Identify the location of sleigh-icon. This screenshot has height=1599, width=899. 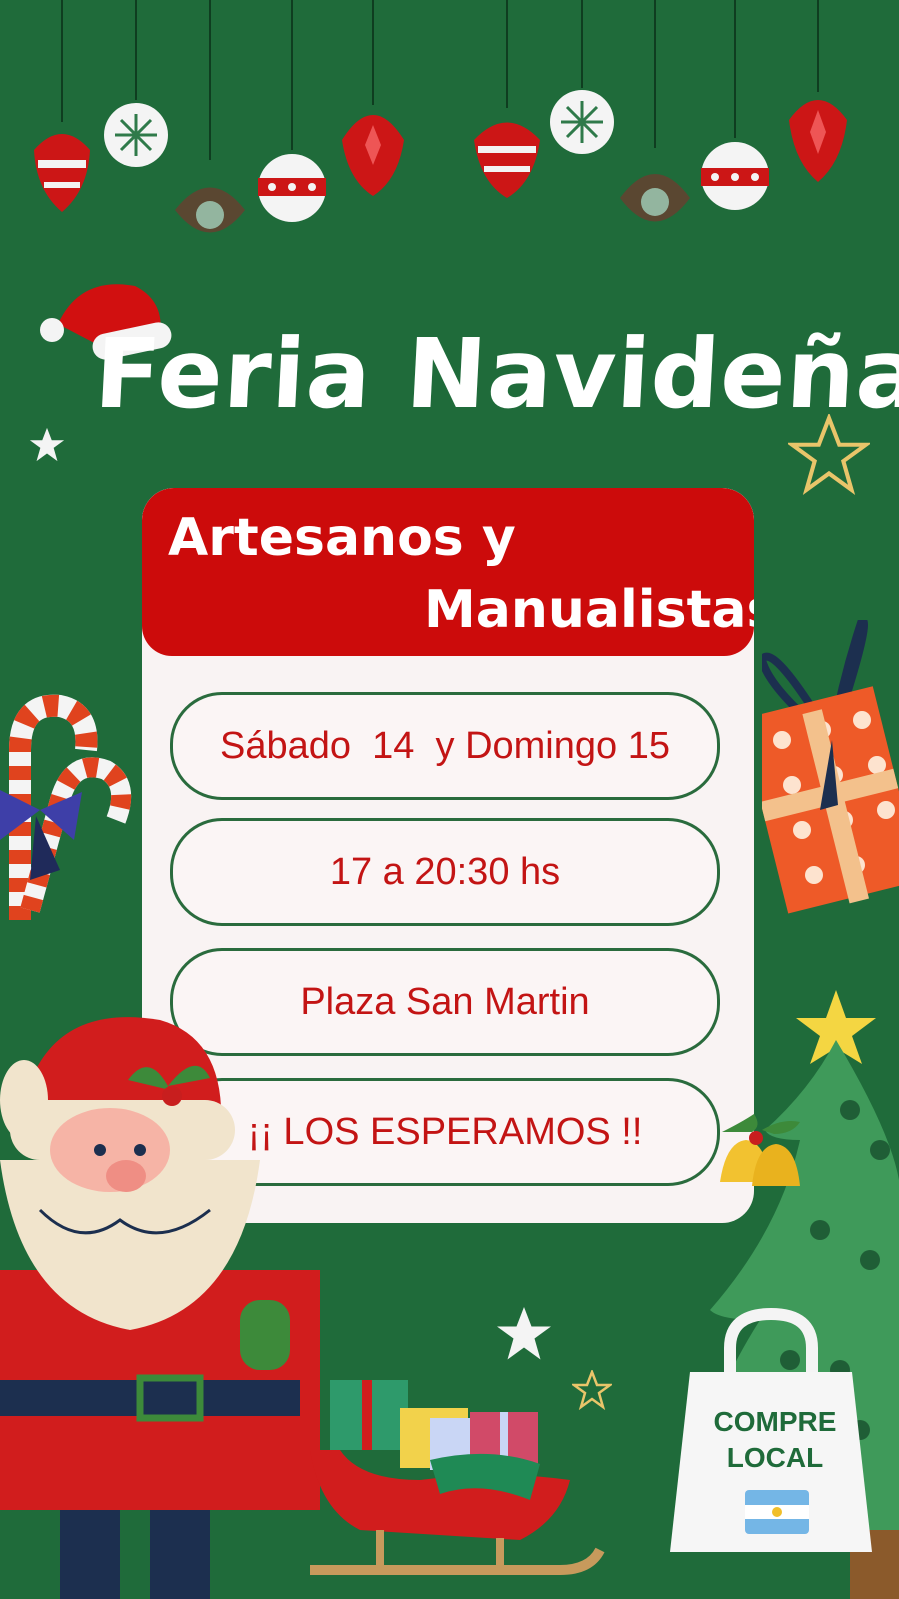
(457, 1477).